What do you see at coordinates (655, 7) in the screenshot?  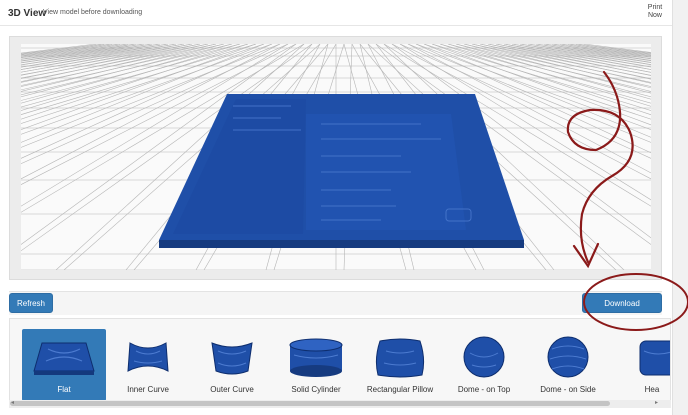 I see `print-label: Print` at bounding box center [655, 7].